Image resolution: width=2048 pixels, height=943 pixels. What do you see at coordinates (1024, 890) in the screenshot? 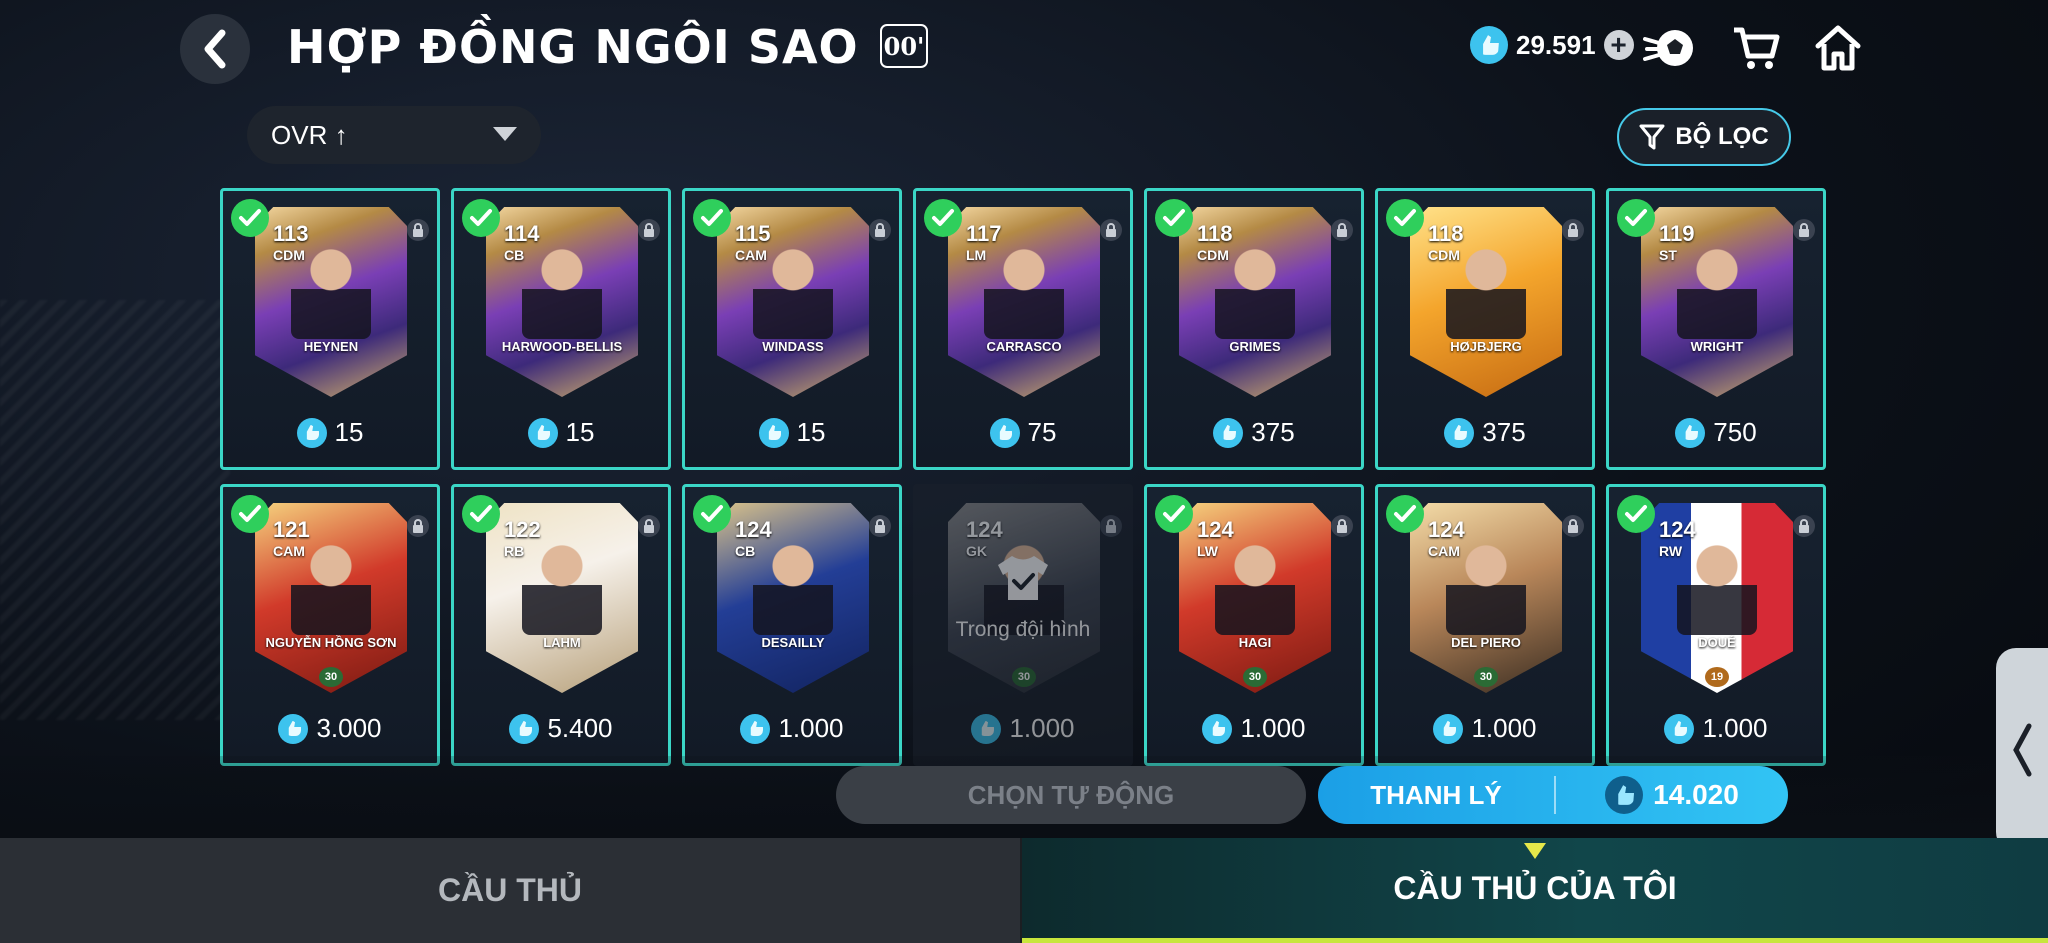
I see `bottom-tabs: CẦU THỦ CẦU THỦ CỦA TÔI` at bounding box center [1024, 890].